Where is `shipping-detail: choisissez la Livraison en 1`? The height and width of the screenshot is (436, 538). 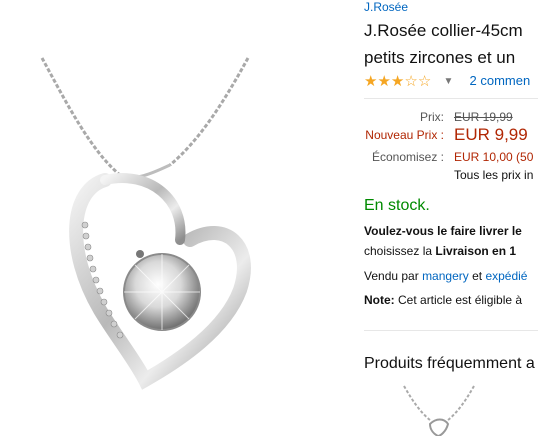
shipping-detail: choisissez la Livraison en 1 is located at coordinates (440, 251).